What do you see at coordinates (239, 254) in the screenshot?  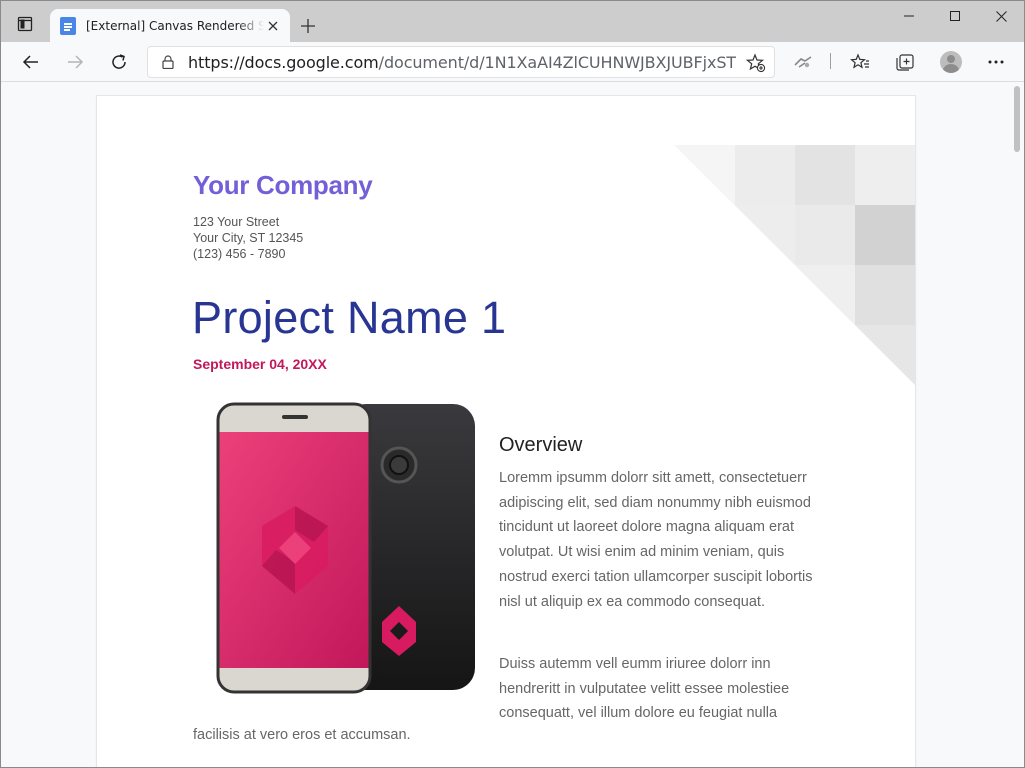 I see `phone-number: (123) 456 - 7890` at bounding box center [239, 254].